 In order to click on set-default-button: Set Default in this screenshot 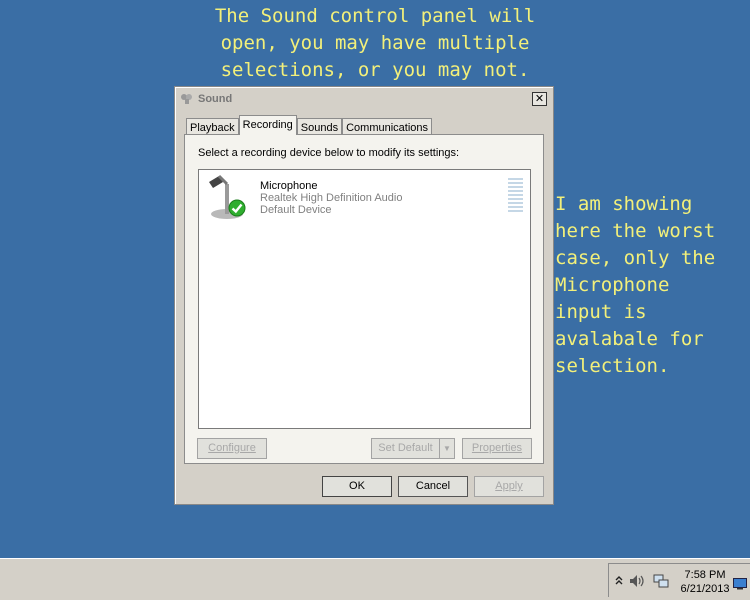, I will do `click(405, 448)`.